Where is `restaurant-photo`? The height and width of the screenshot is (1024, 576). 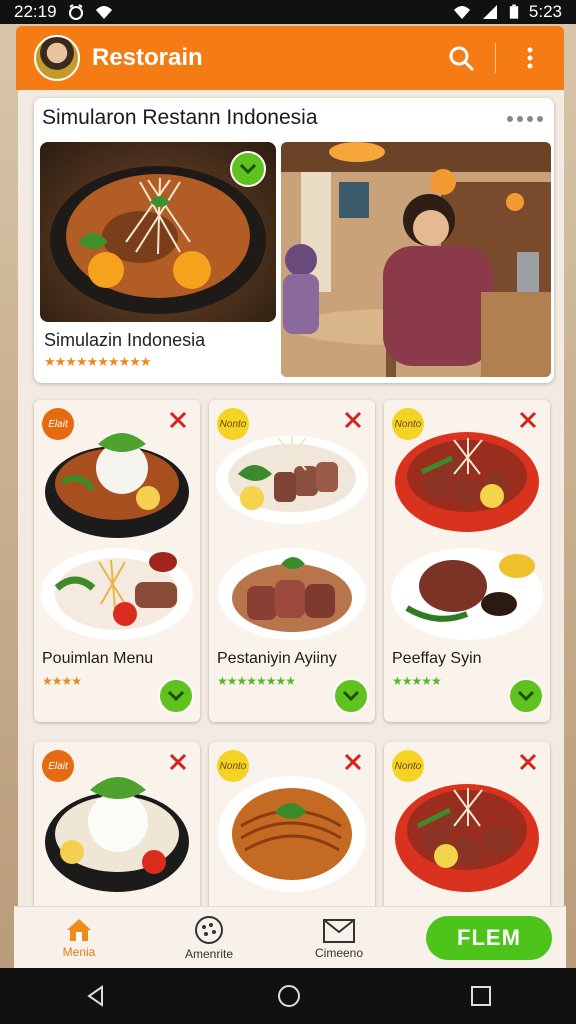
restaurant-photo is located at coordinates (416, 259).